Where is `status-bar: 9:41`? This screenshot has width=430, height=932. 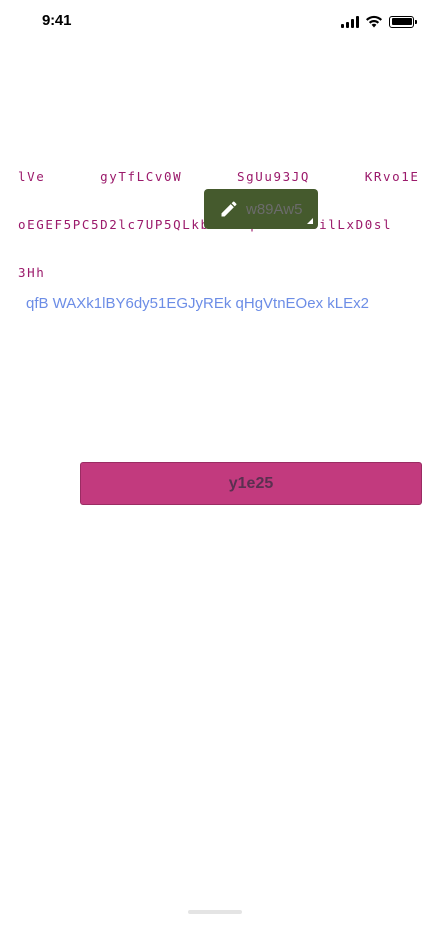
status-bar: 9:41 is located at coordinates (215, 22).